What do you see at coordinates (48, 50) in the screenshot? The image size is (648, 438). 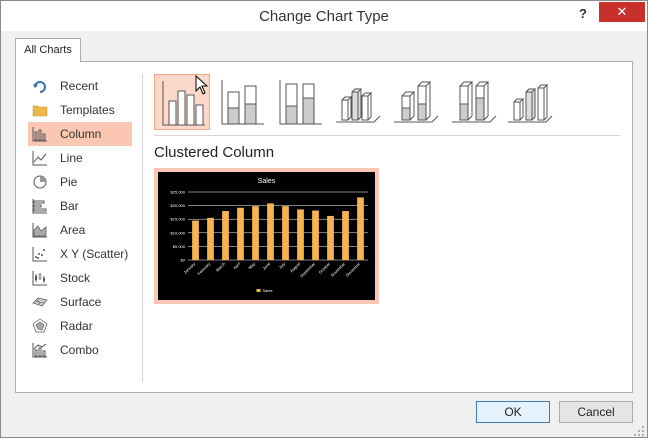 I see `tab-all-charts: All Charts` at bounding box center [48, 50].